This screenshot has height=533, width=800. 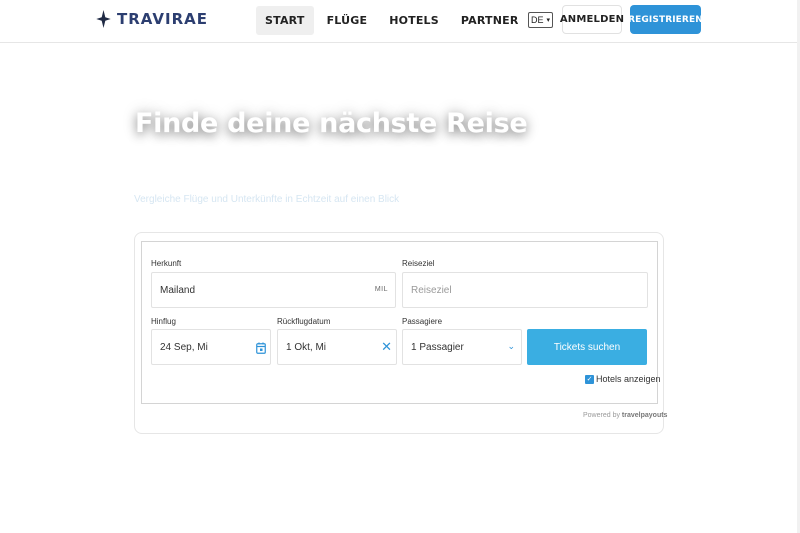 What do you see at coordinates (304, 321) in the screenshot?
I see `return-label: Rückflugdatum` at bounding box center [304, 321].